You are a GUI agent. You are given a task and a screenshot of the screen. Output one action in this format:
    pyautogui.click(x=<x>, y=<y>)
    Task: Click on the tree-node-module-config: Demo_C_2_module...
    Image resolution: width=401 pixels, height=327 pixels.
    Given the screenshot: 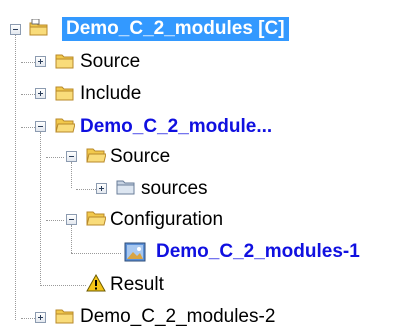 What is the action you would take?
    pyautogui.click(x=176, y=127)
    